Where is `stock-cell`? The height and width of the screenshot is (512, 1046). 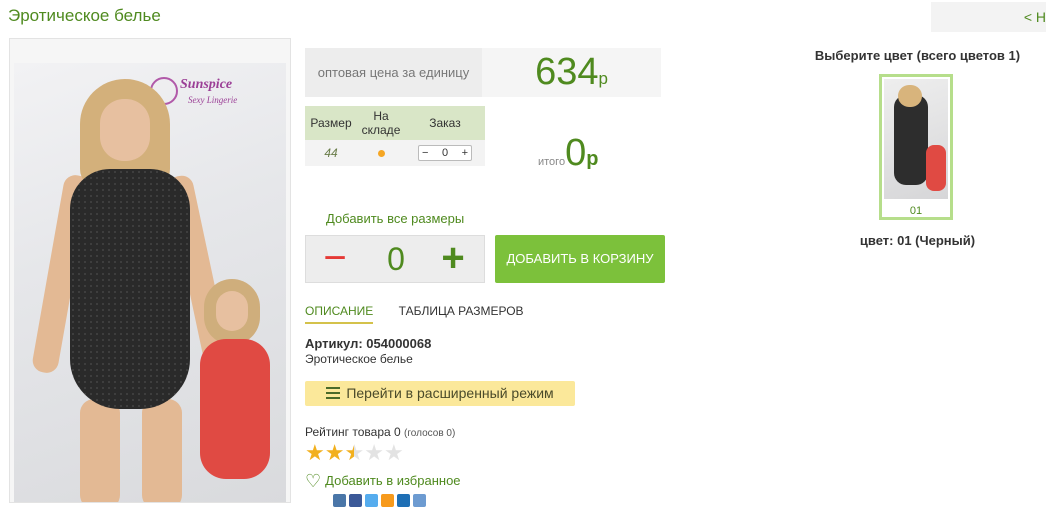 stock-cell is located at coordinates (381, 153).